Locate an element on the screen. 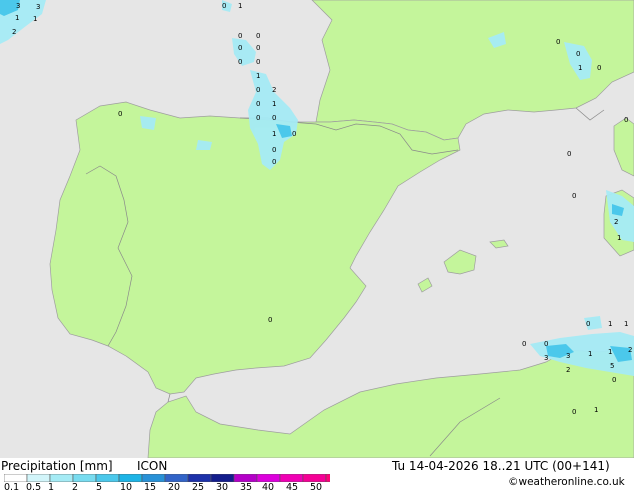 The image size is (634, 493). legend-tick-label: 2 is located at coordinates (75, 487).